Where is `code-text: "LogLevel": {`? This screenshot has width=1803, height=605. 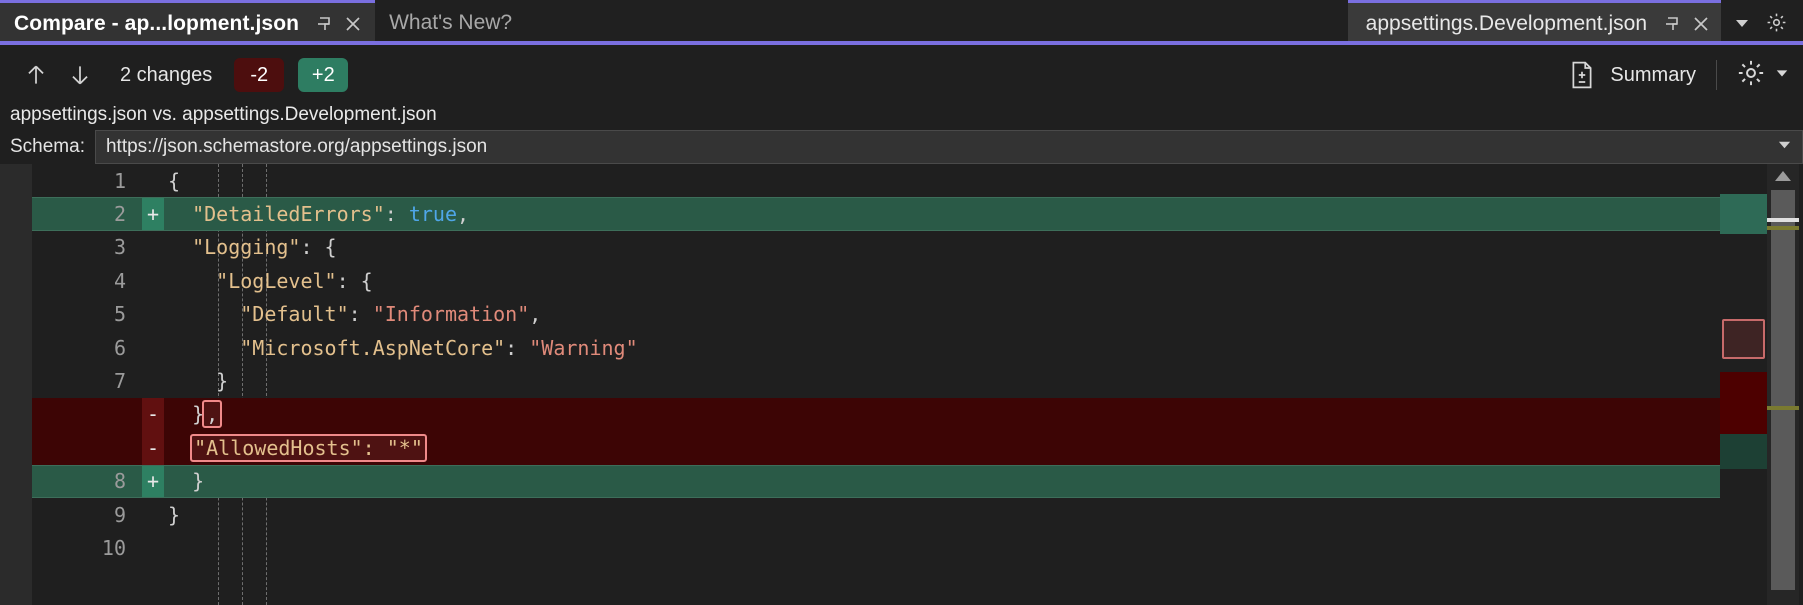
code-text: "LogLevel": { is located at coordinates (294, 280).